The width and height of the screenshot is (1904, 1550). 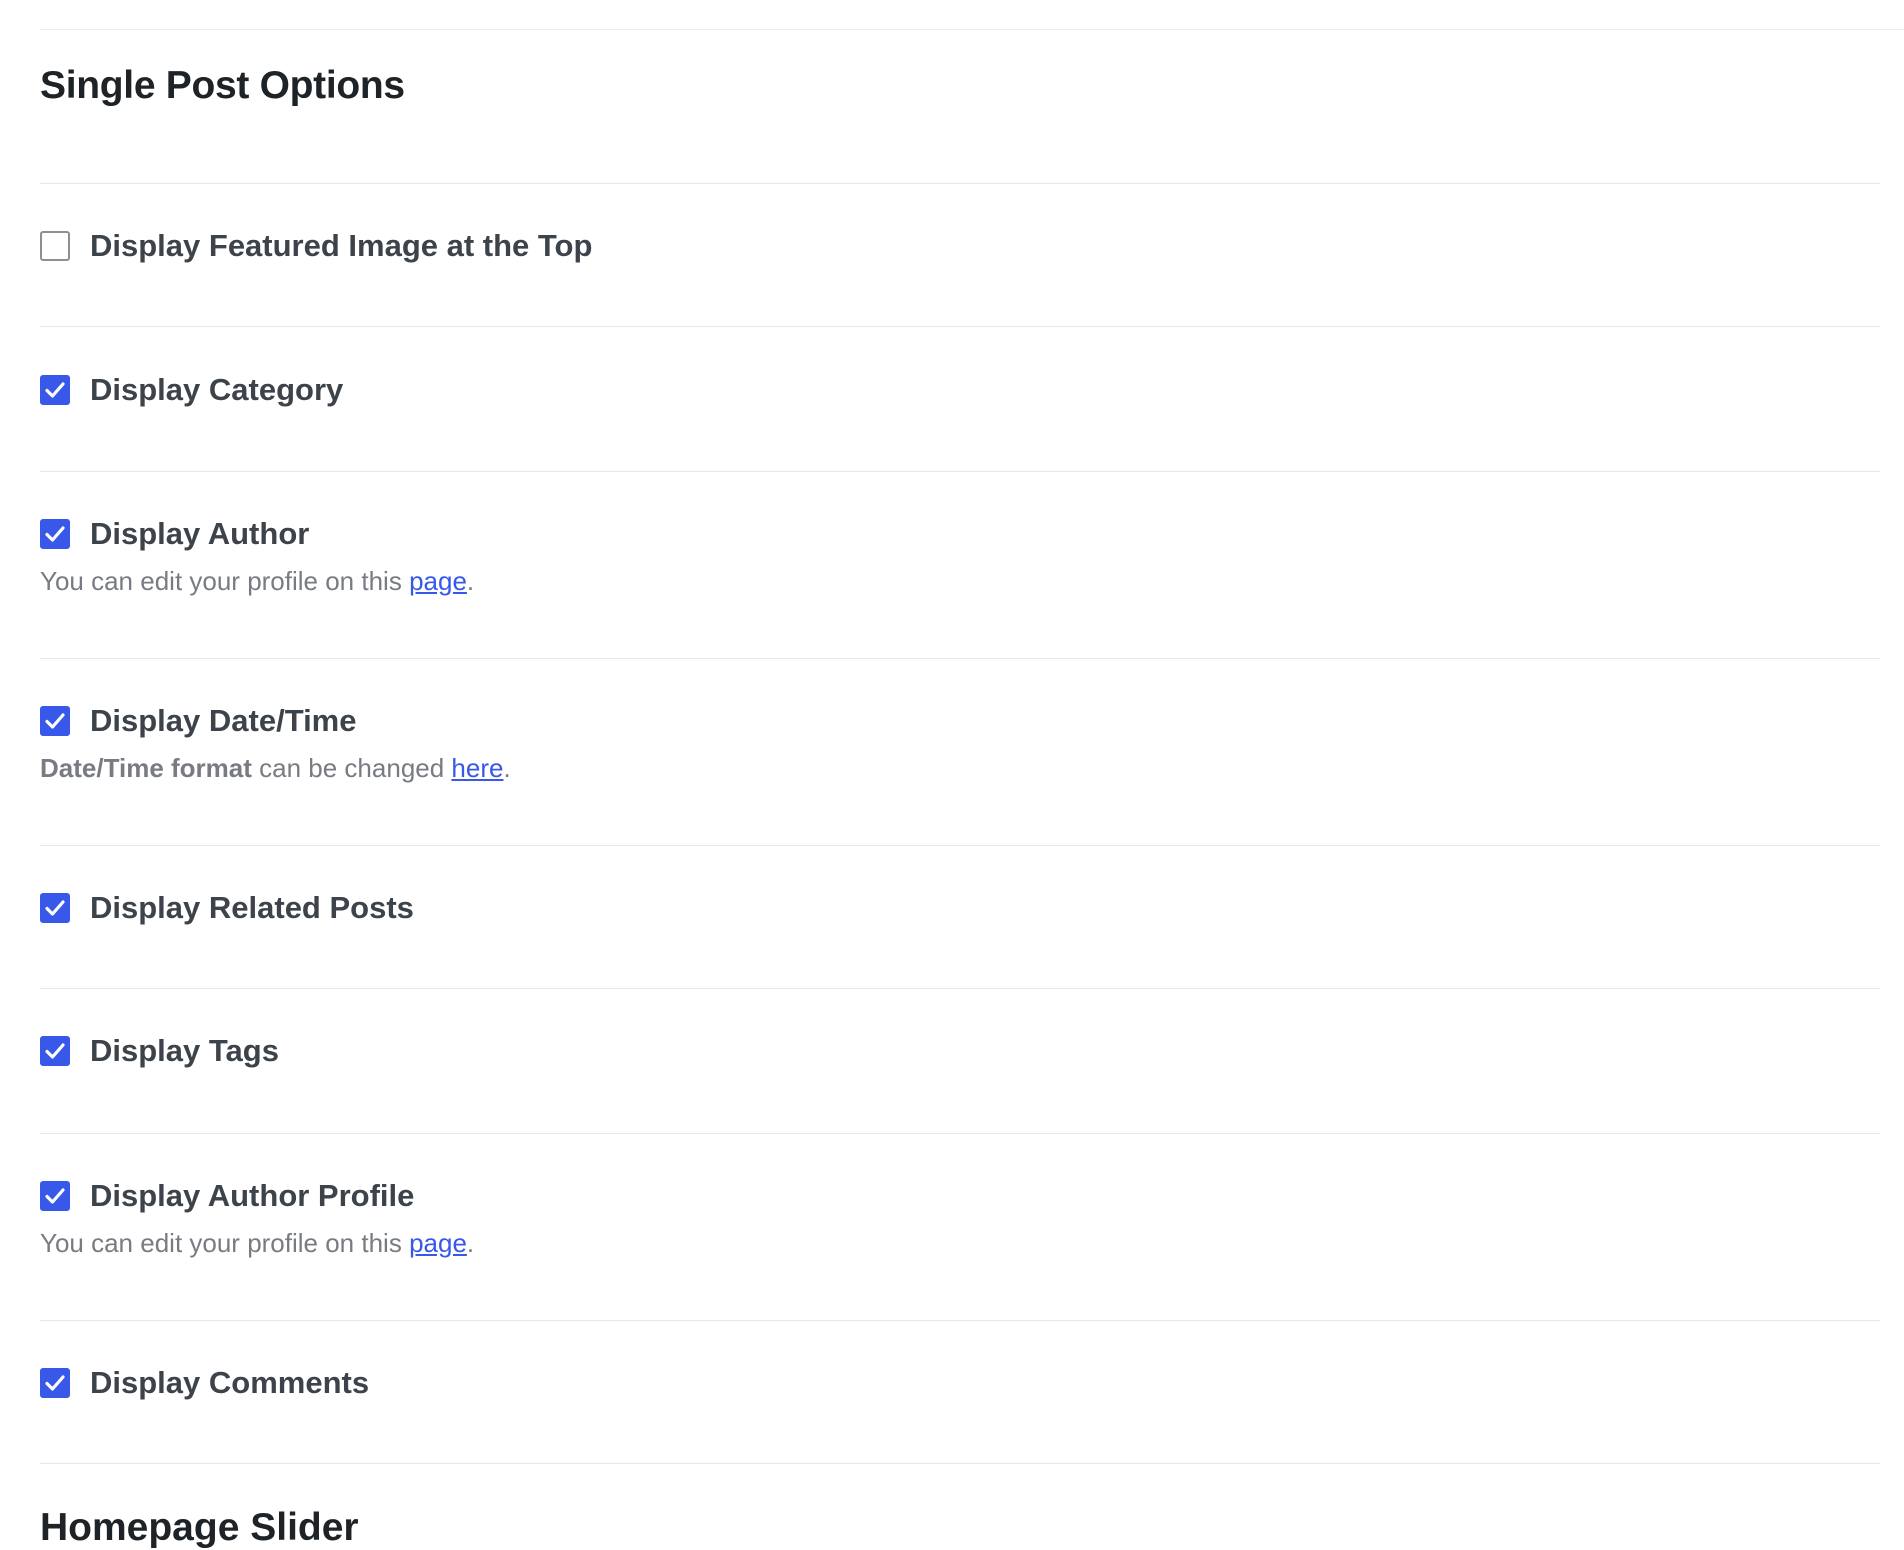 I want to click on checkbox-author-profile, so click(x=55, y=1196).